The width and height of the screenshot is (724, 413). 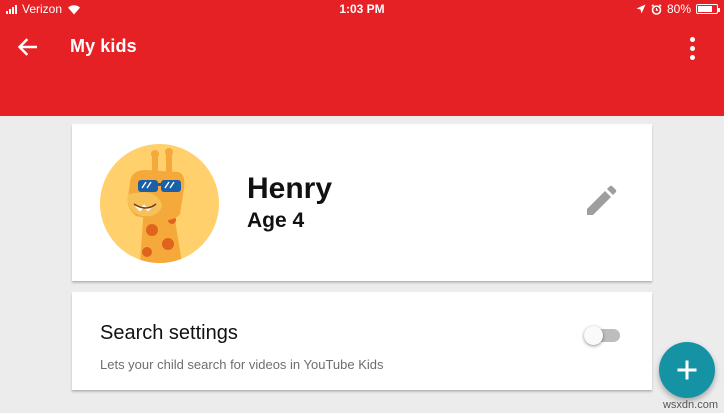 I want to click on battery-fill, so click(x=705, y=9).